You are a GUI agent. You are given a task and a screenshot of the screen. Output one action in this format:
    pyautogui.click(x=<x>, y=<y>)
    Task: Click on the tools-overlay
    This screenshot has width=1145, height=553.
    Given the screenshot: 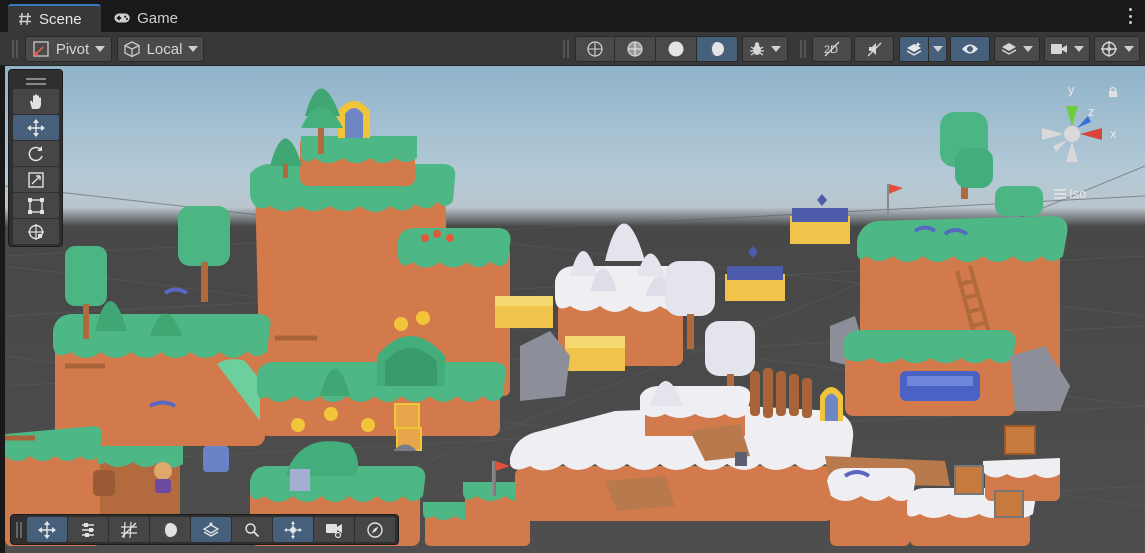 What is the action you would take?
    pyautogui.click(x=35, y=158)
    